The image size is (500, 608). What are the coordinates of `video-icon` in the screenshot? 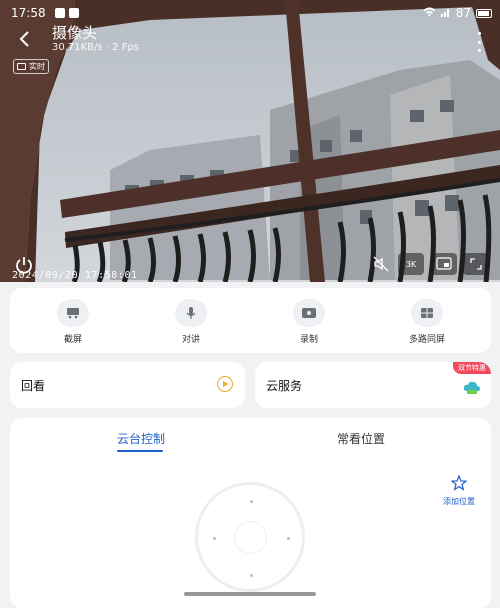 It's located at (21, 66).